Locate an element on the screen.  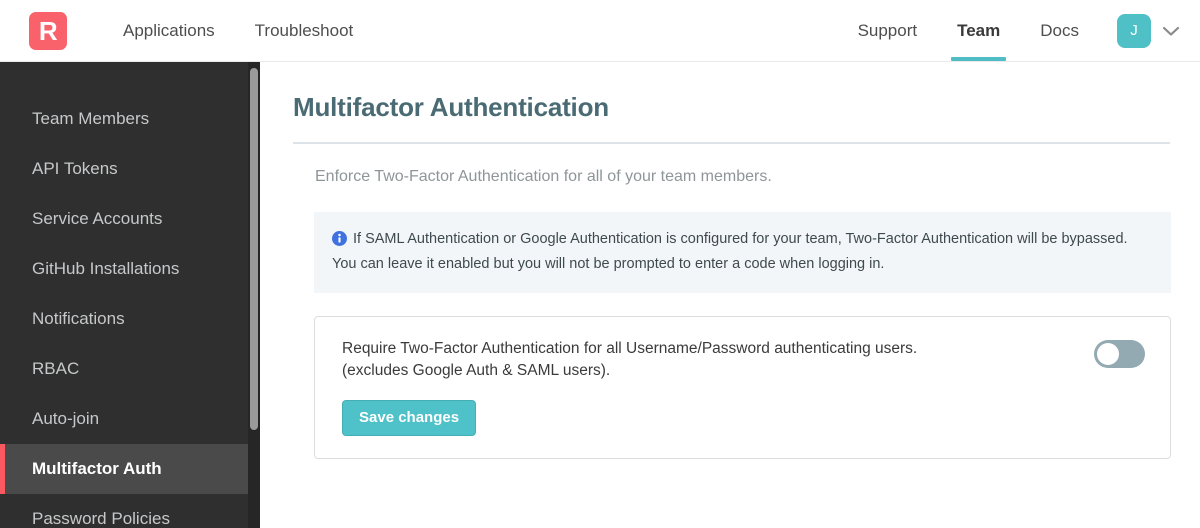
sidebar-item-label: RBAC is located at coordinates (56, 368).